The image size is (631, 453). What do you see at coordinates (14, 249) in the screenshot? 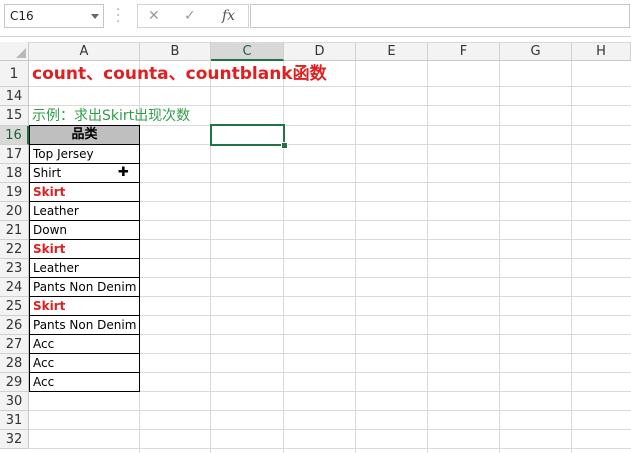
I see `row-header-22: 22` at bounding box center [14, 249].